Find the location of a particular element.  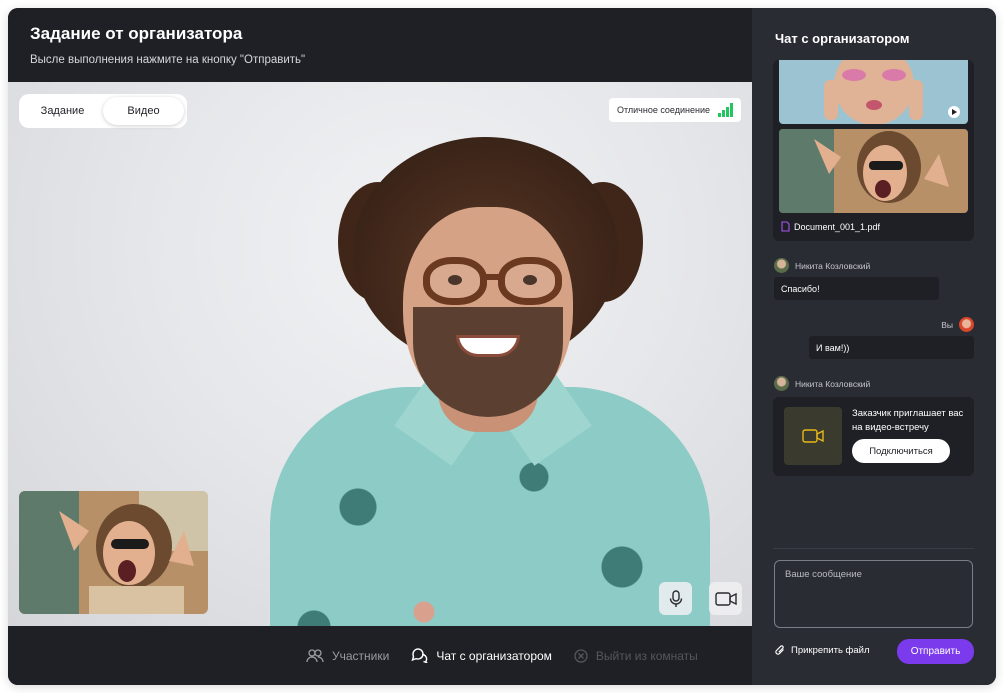

send-button: Отправить is located at coordinates (935, 651).